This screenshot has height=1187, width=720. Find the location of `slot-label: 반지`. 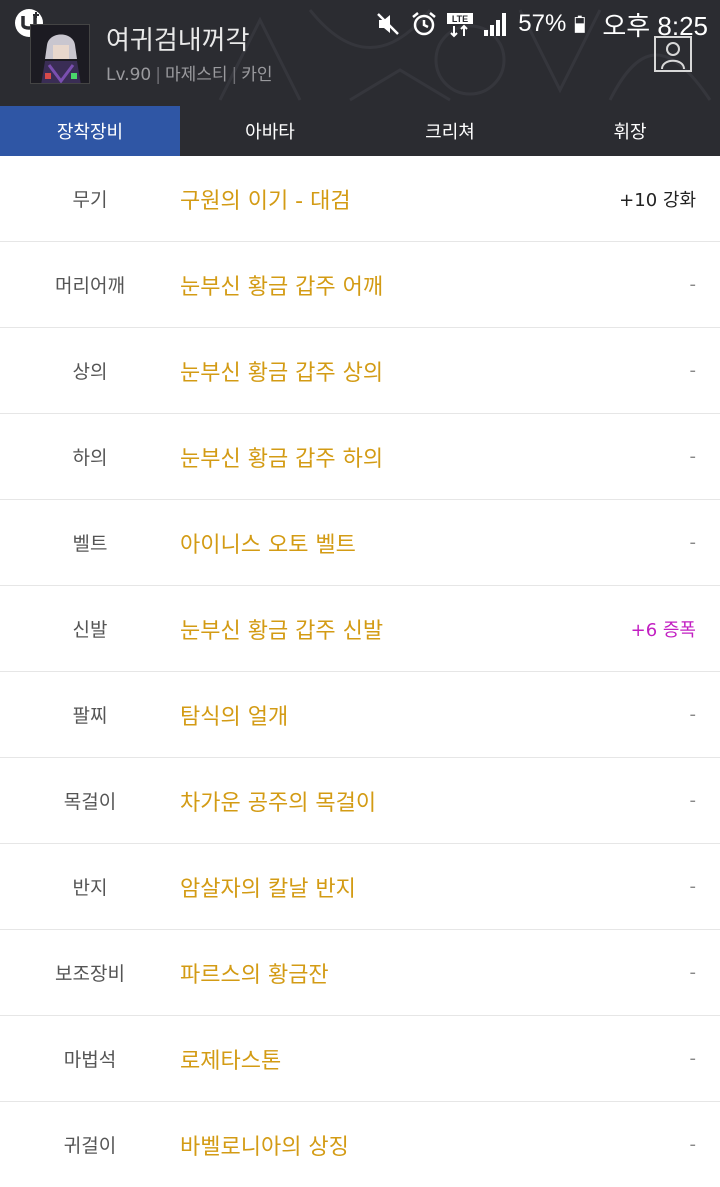

slot-label: 반지 is located at coordinates (90, 888).